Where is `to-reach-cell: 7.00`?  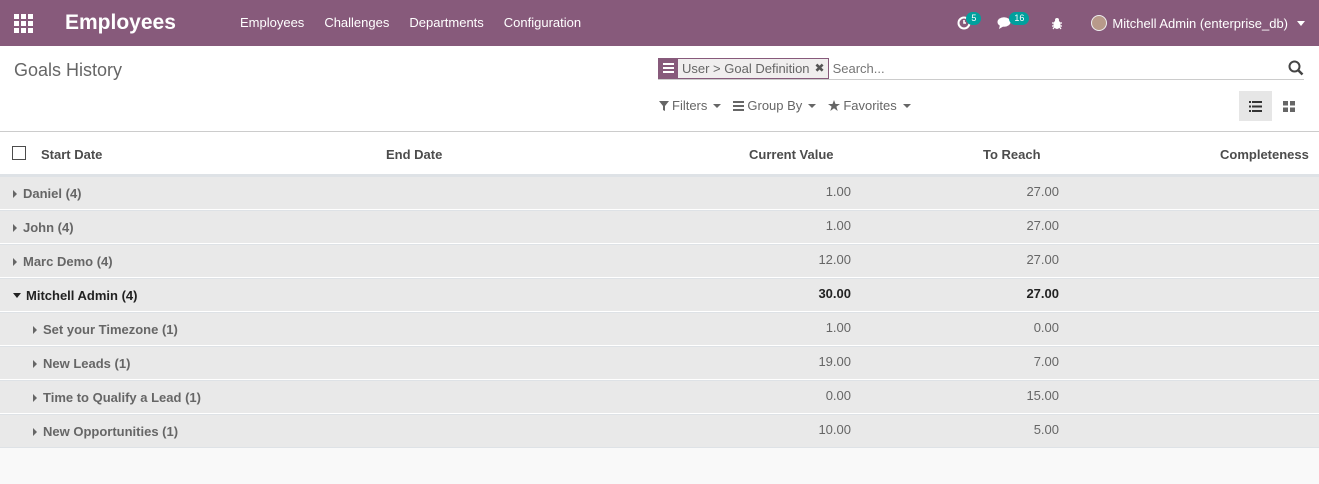 to-reach-cell: 7.00 is located at coordinates (1046, 361).